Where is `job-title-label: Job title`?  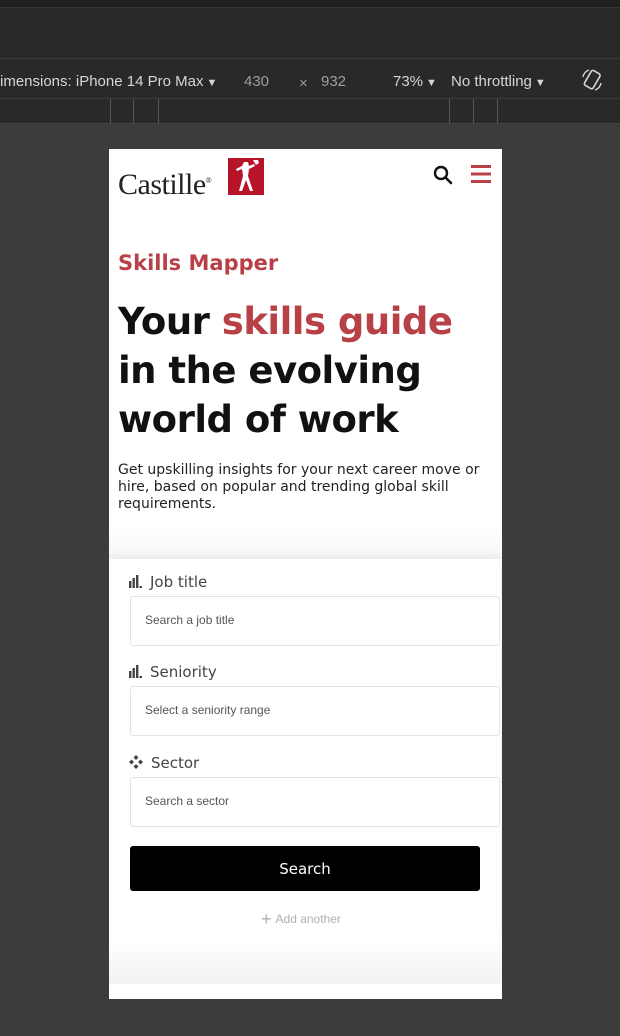 job-title-label: Job title is located at coordinates (168, 582).